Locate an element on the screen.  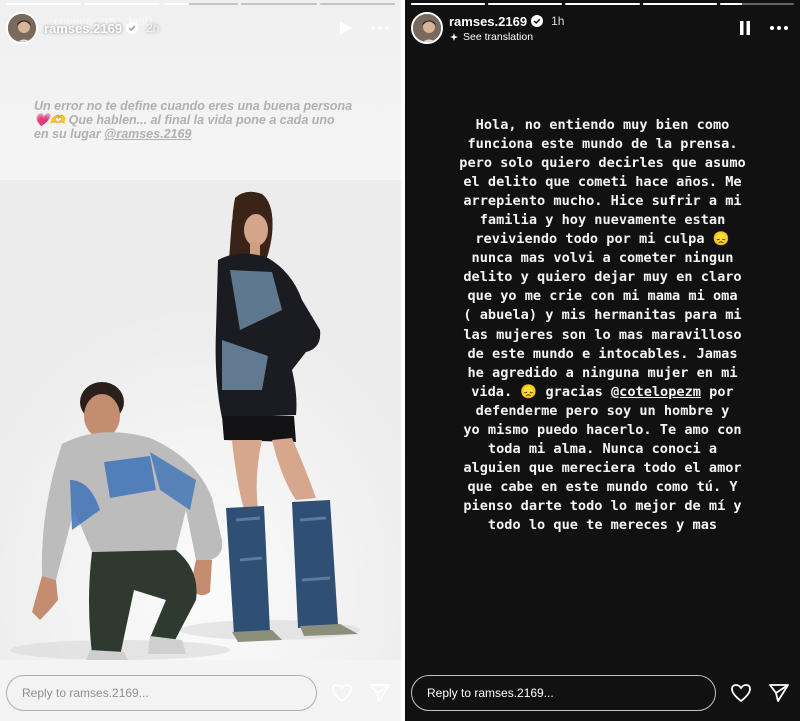
story-text-line: pienso darte todo lo mejor de mí y is located at coordinates (602, 505).